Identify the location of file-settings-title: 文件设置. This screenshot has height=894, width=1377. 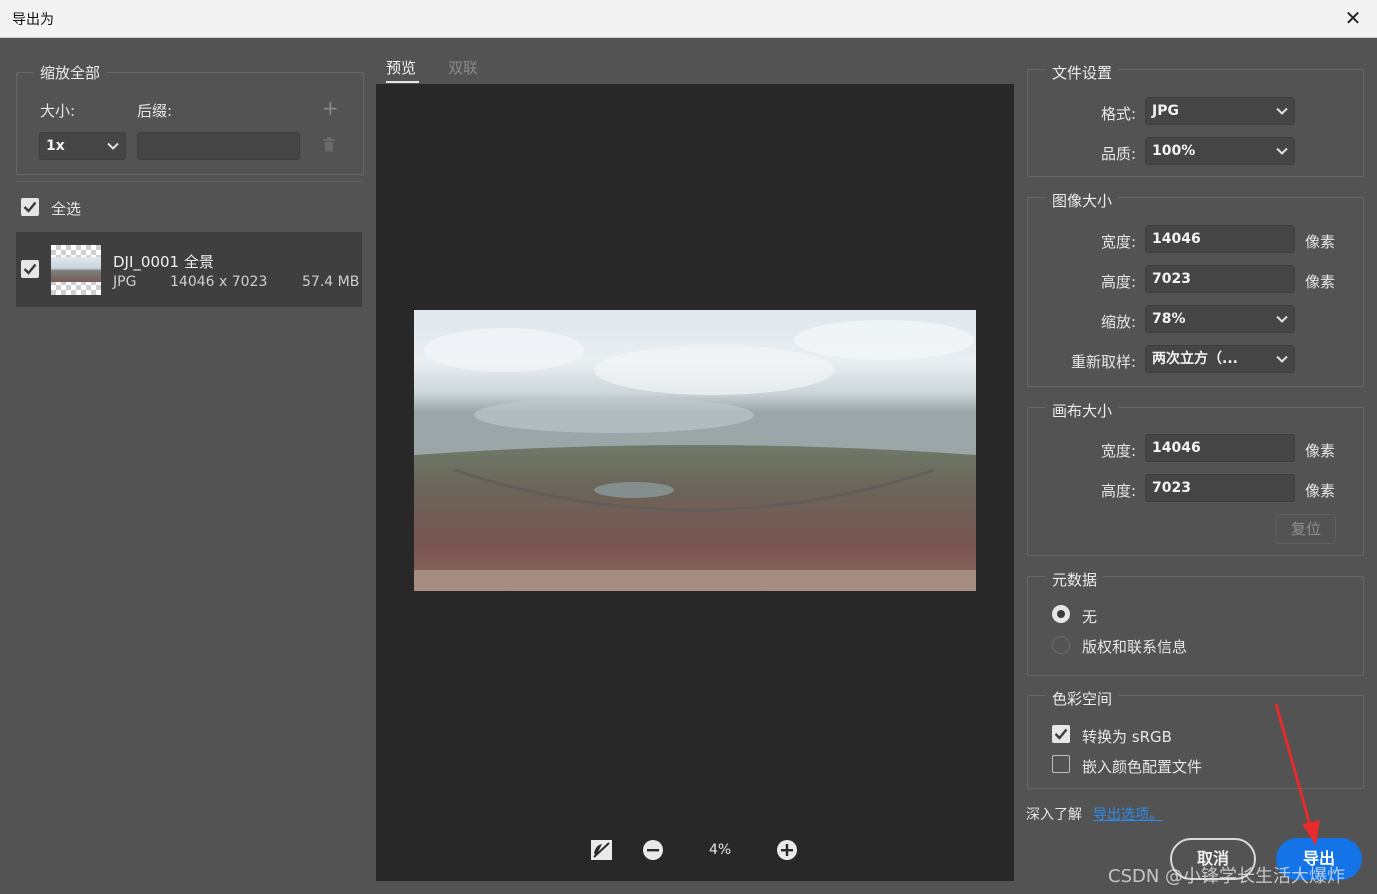
(1082, 72).